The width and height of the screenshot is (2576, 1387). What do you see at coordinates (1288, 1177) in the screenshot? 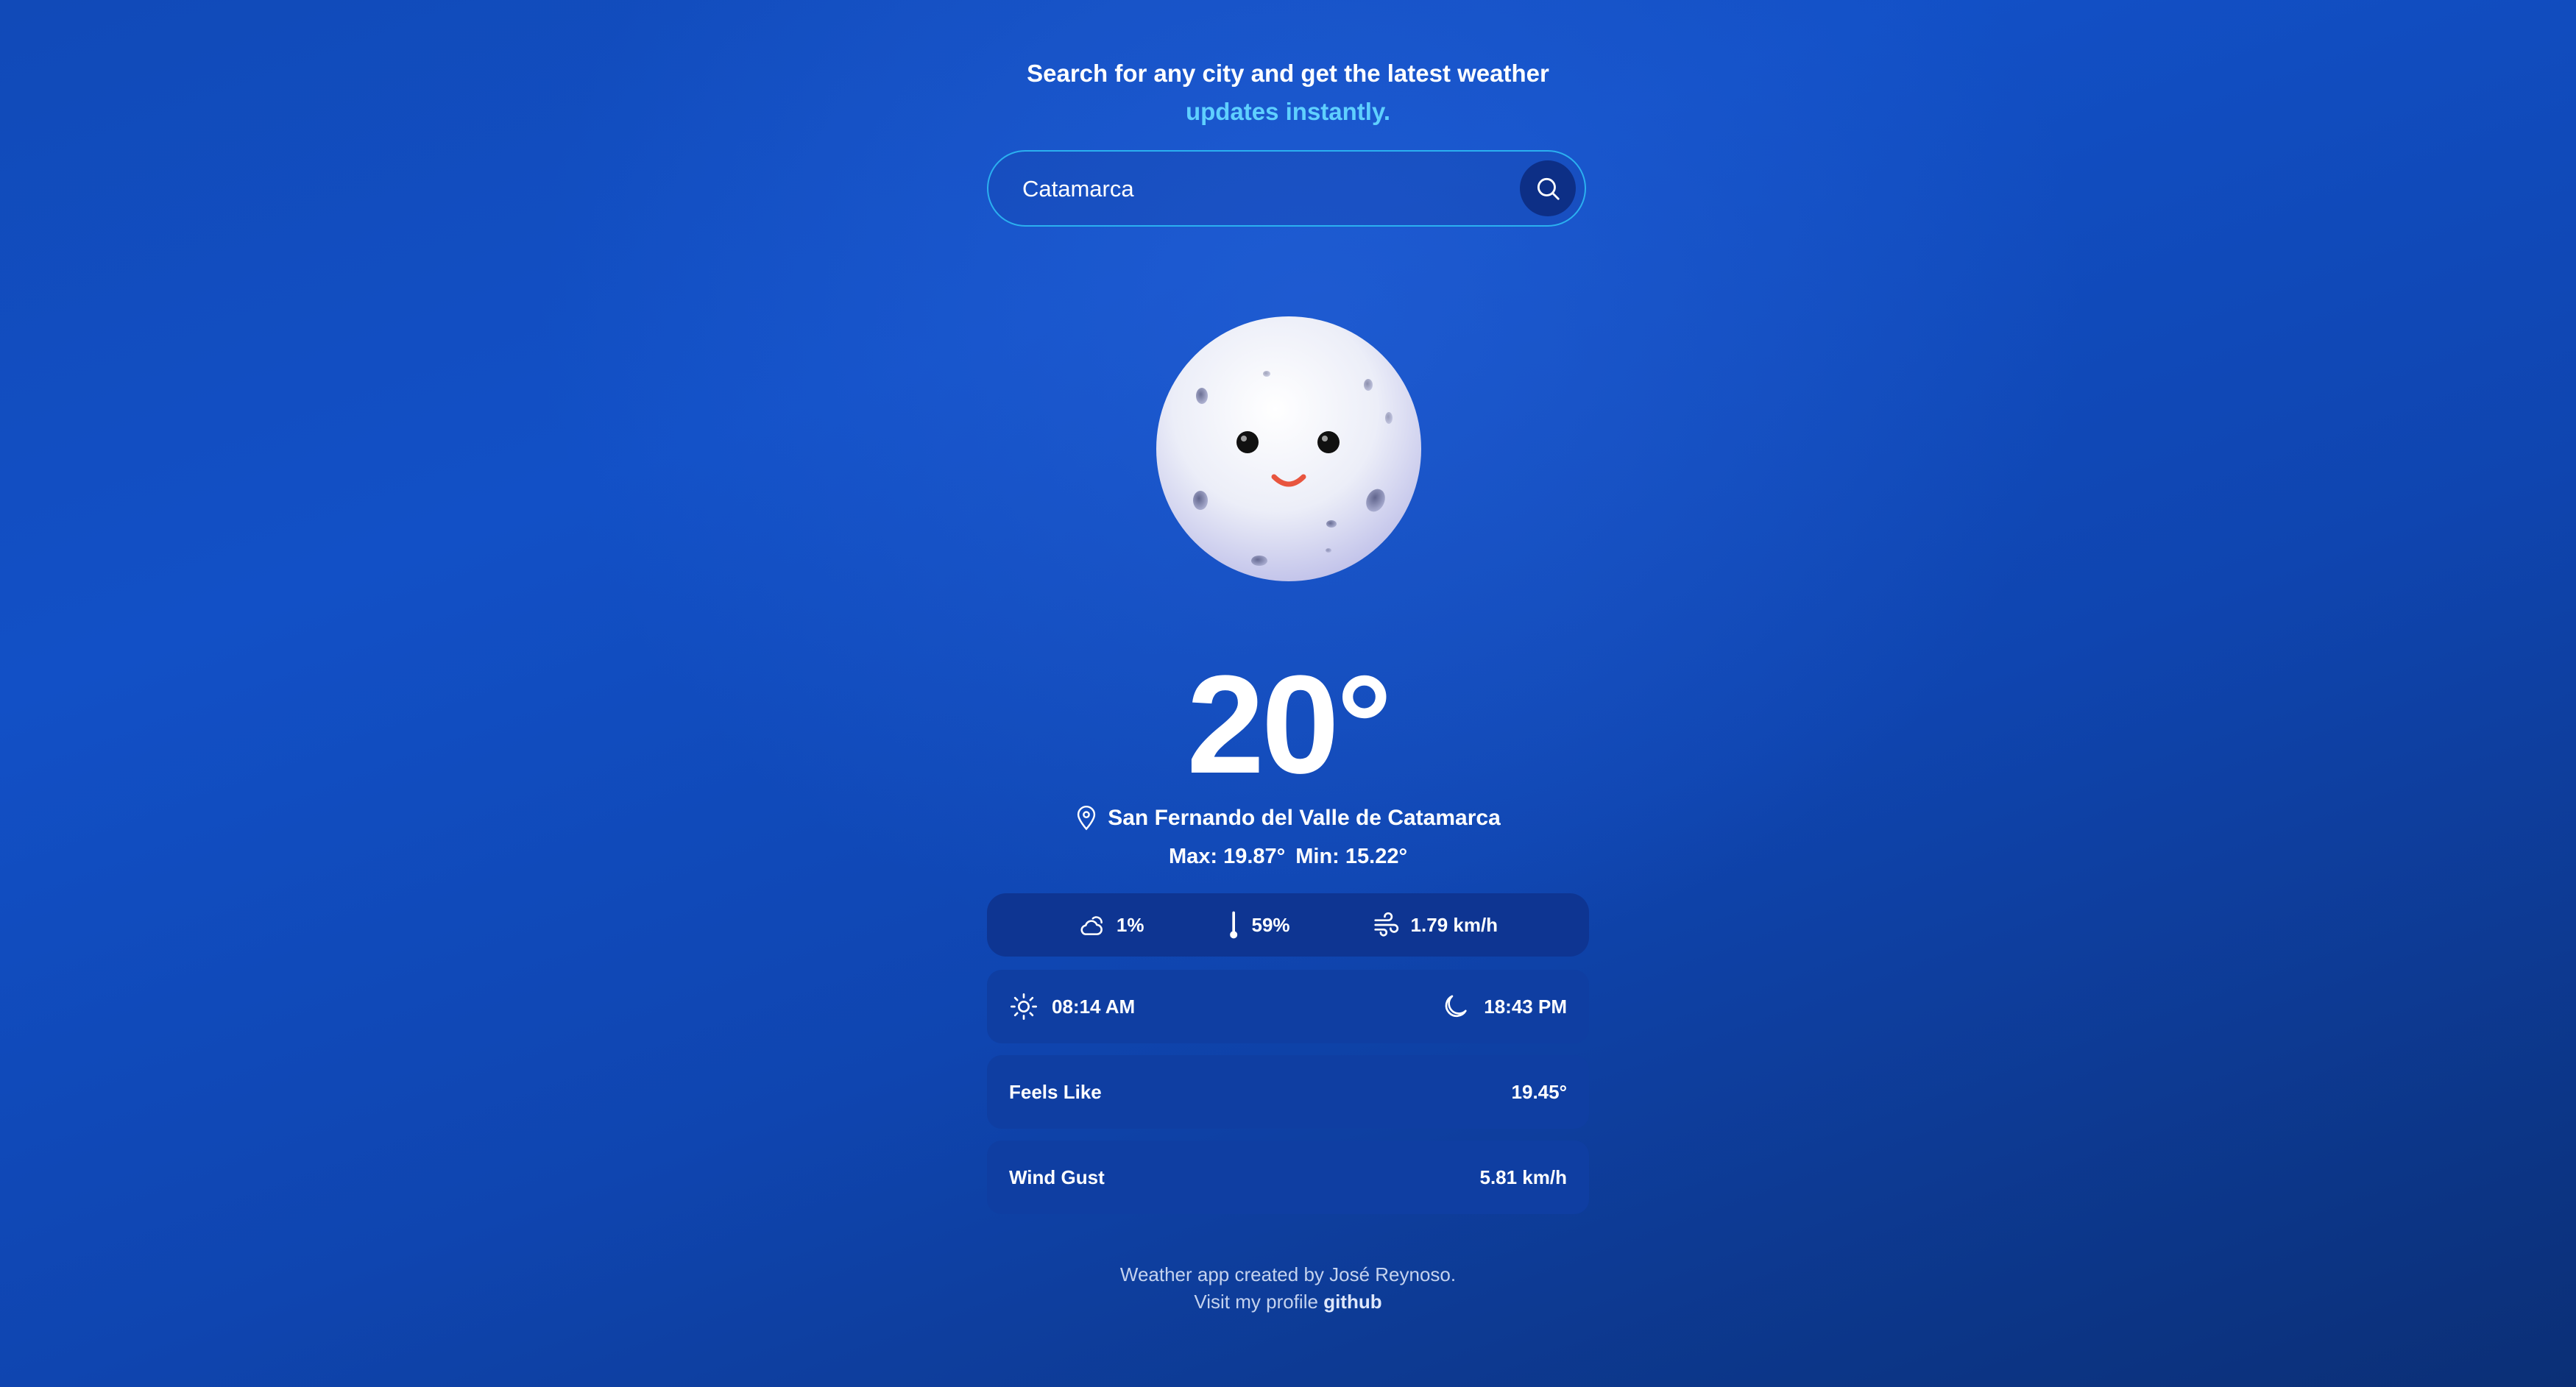
I see `wind-gust-row: Wind Gust 5.81 km/h` at bounding box center [1288, 1177].